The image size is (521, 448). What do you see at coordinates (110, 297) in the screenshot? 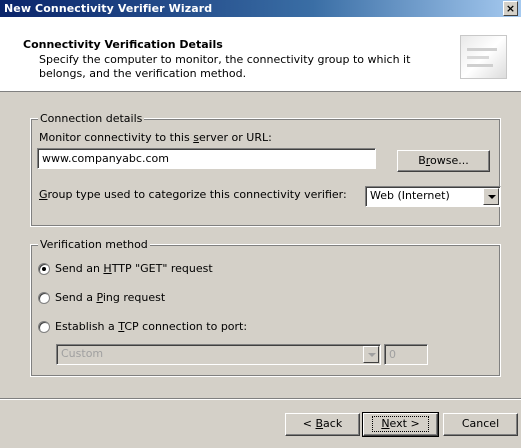
I see `ping-label: Send a Ping request` at bounding box center [110, 297].